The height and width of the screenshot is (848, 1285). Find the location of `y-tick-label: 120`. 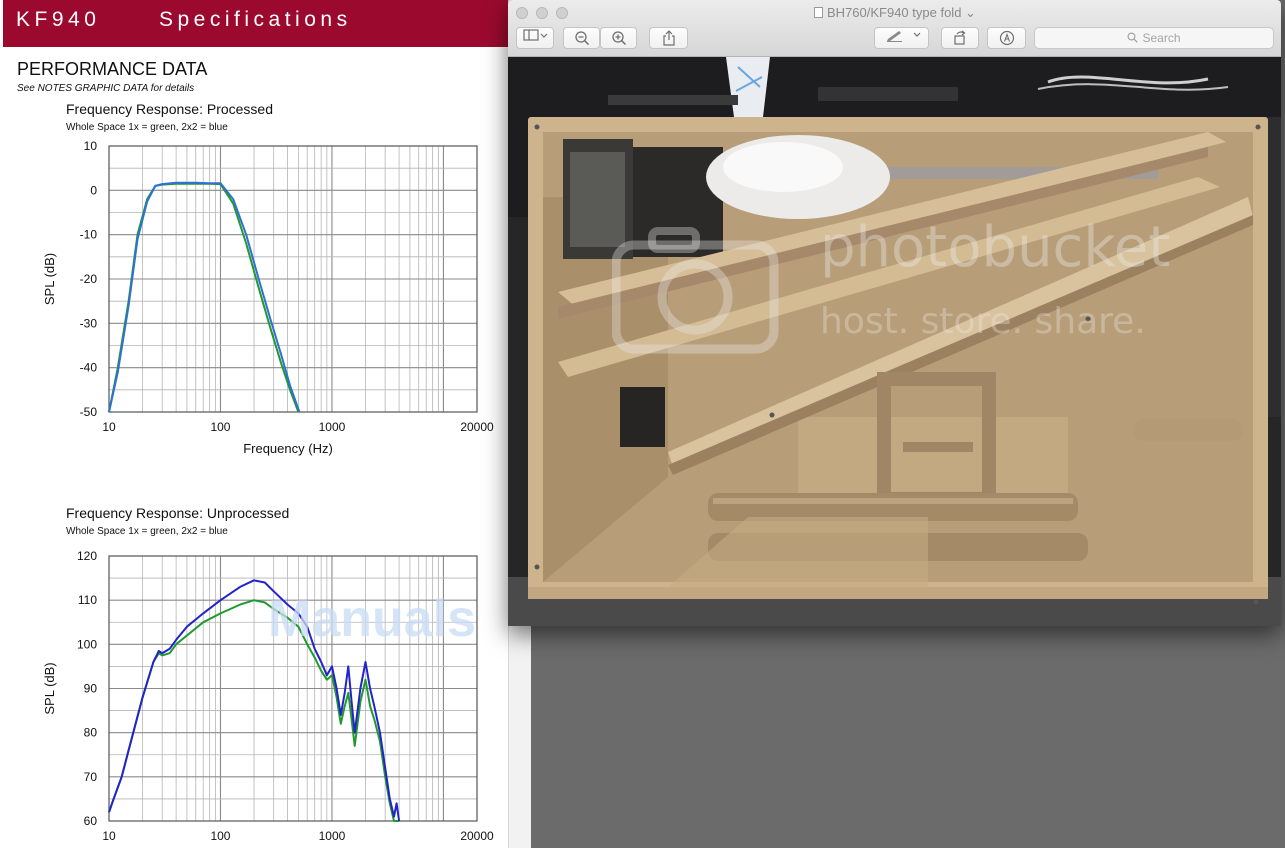

y-tick-label: 120 is located at coordinates (87, 556).